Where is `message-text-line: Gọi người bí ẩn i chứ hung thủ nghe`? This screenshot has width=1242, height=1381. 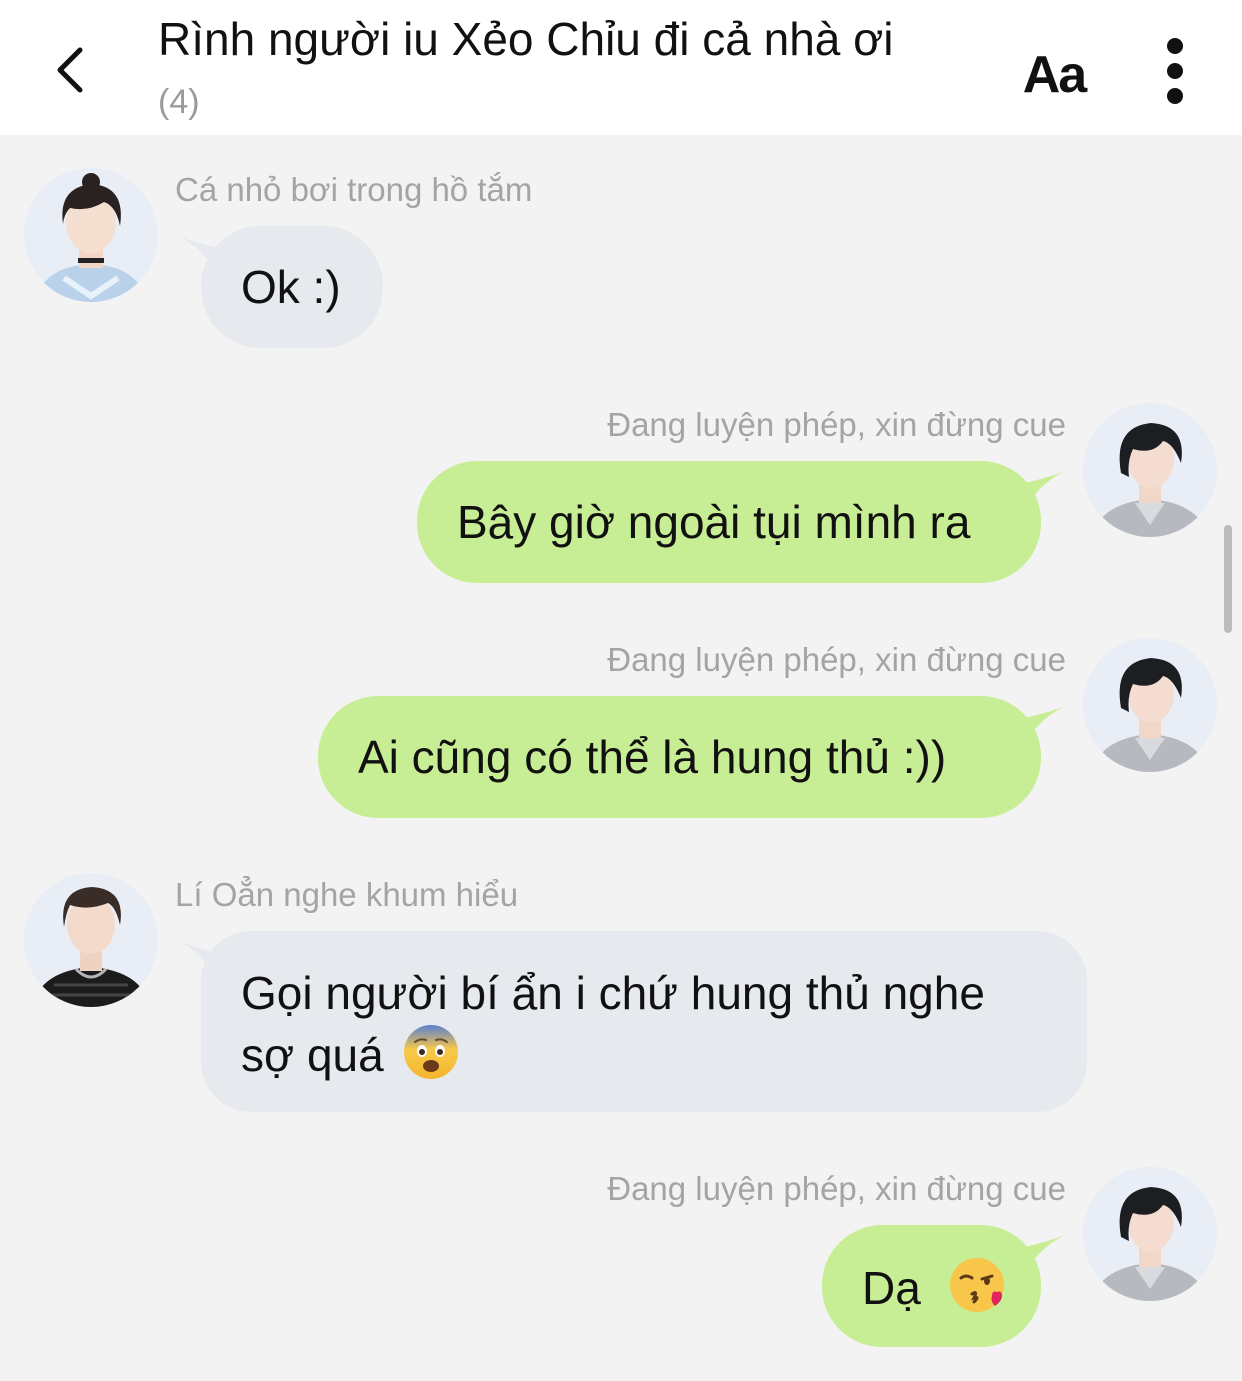
message-text-line: Gọi người bí ẩn i chứ hung thủ nghe is located at coordinates (613, 993).